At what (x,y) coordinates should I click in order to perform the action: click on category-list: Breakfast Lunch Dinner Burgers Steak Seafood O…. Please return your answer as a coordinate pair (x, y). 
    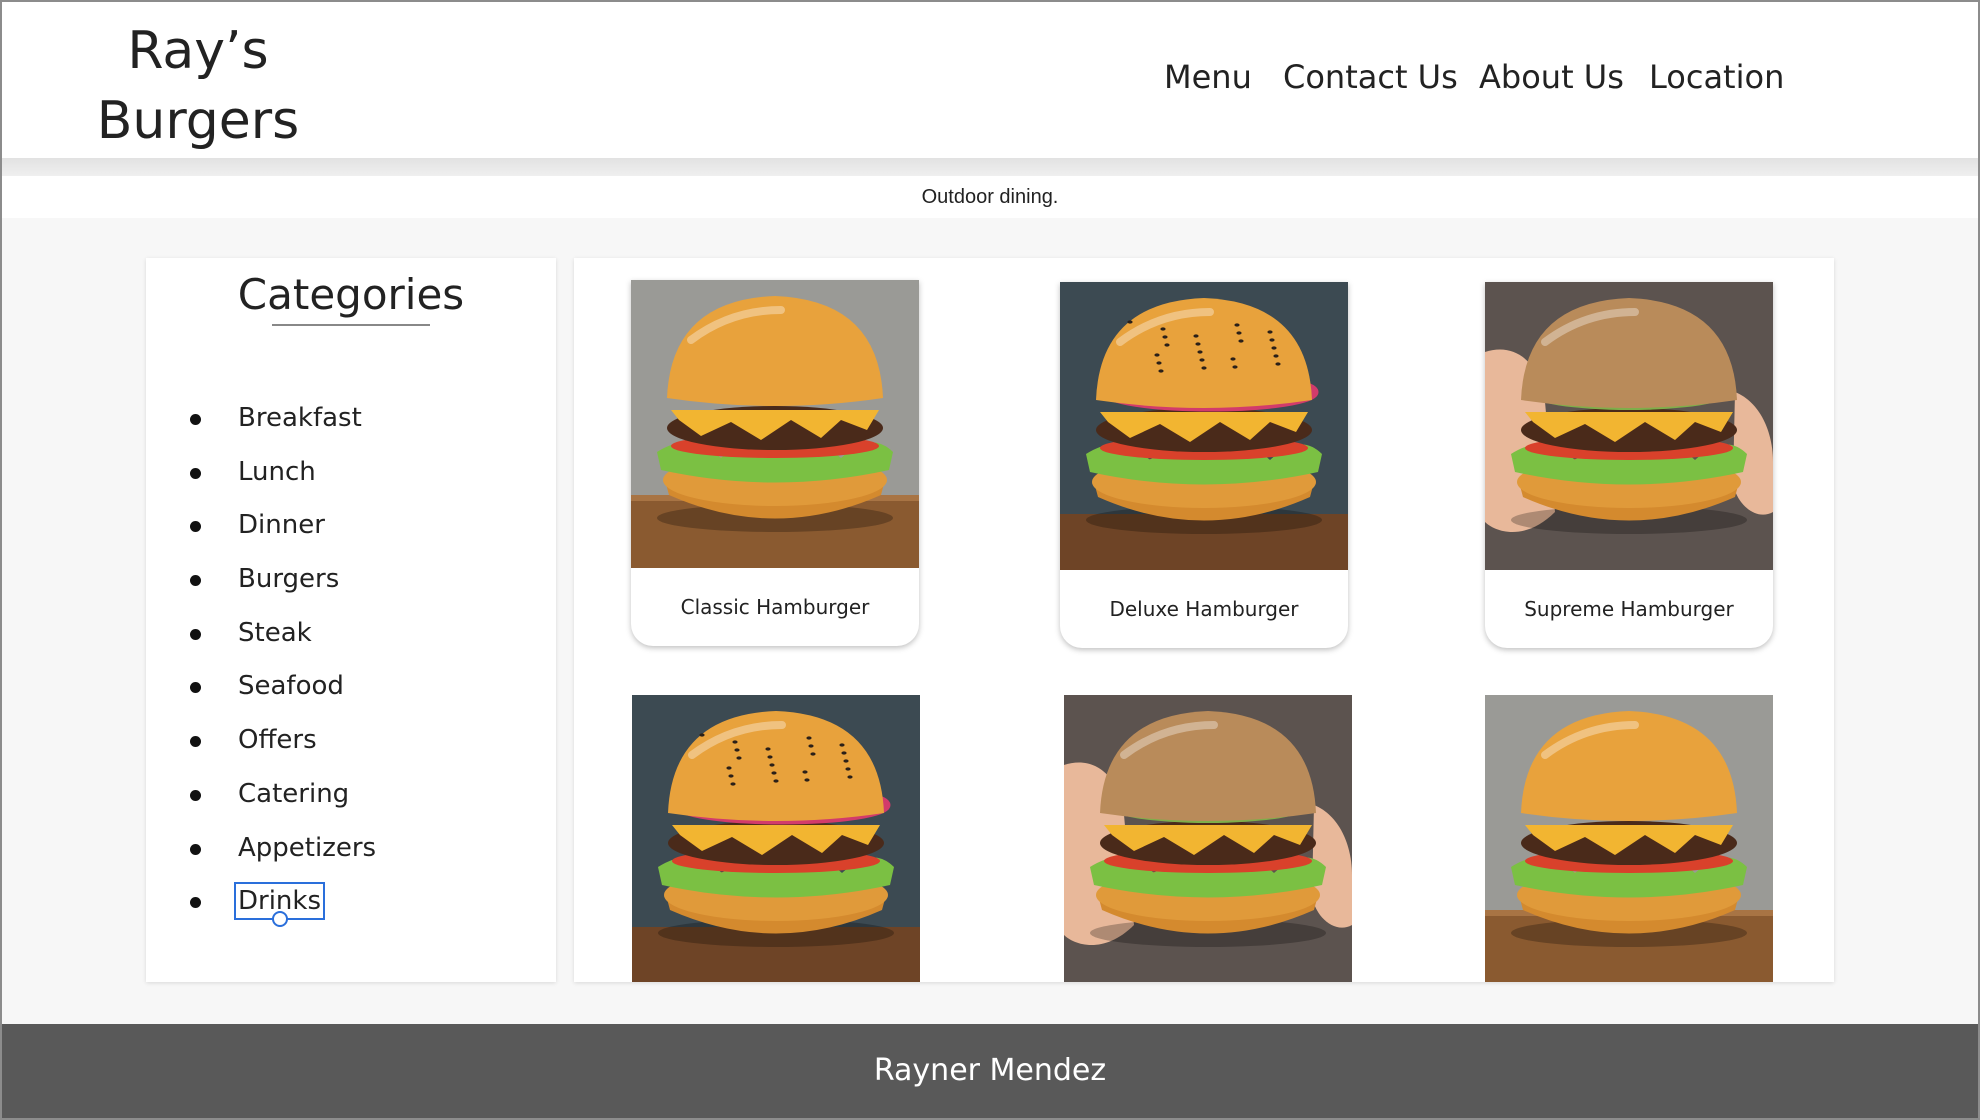
    Looking at the image, I should click on (284, 660).